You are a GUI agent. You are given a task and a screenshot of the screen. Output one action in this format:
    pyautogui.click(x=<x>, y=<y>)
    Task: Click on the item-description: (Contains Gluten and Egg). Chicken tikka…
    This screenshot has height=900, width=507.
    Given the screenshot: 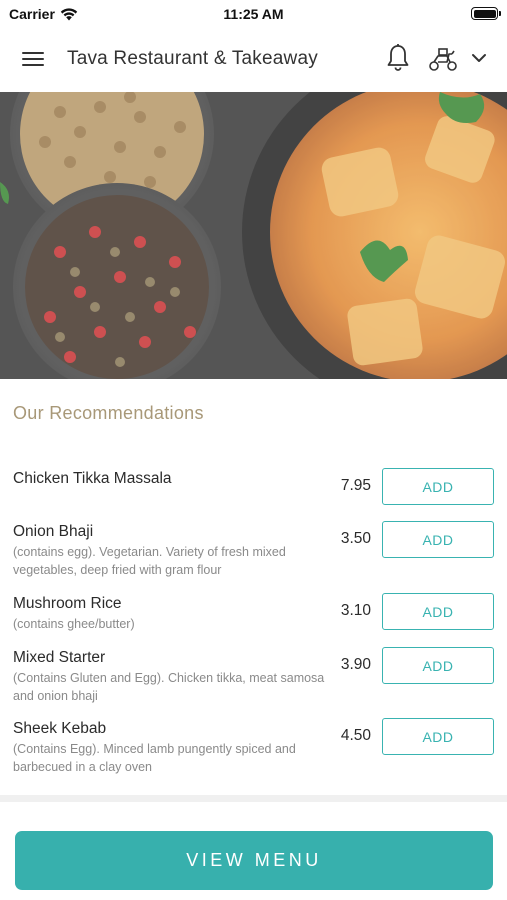 What is the action you would take?
    pyautogui.click(x=169, y=687)
    